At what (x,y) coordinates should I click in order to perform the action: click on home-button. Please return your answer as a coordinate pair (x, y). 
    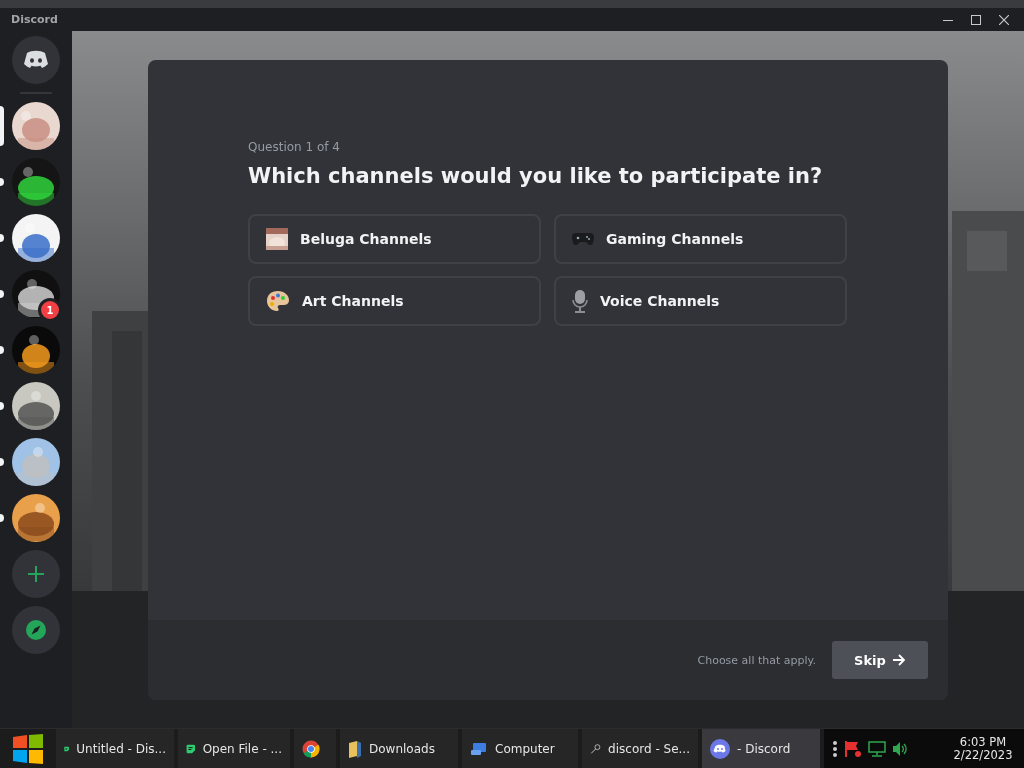
    Looking at the image, I should click on (36, 60).